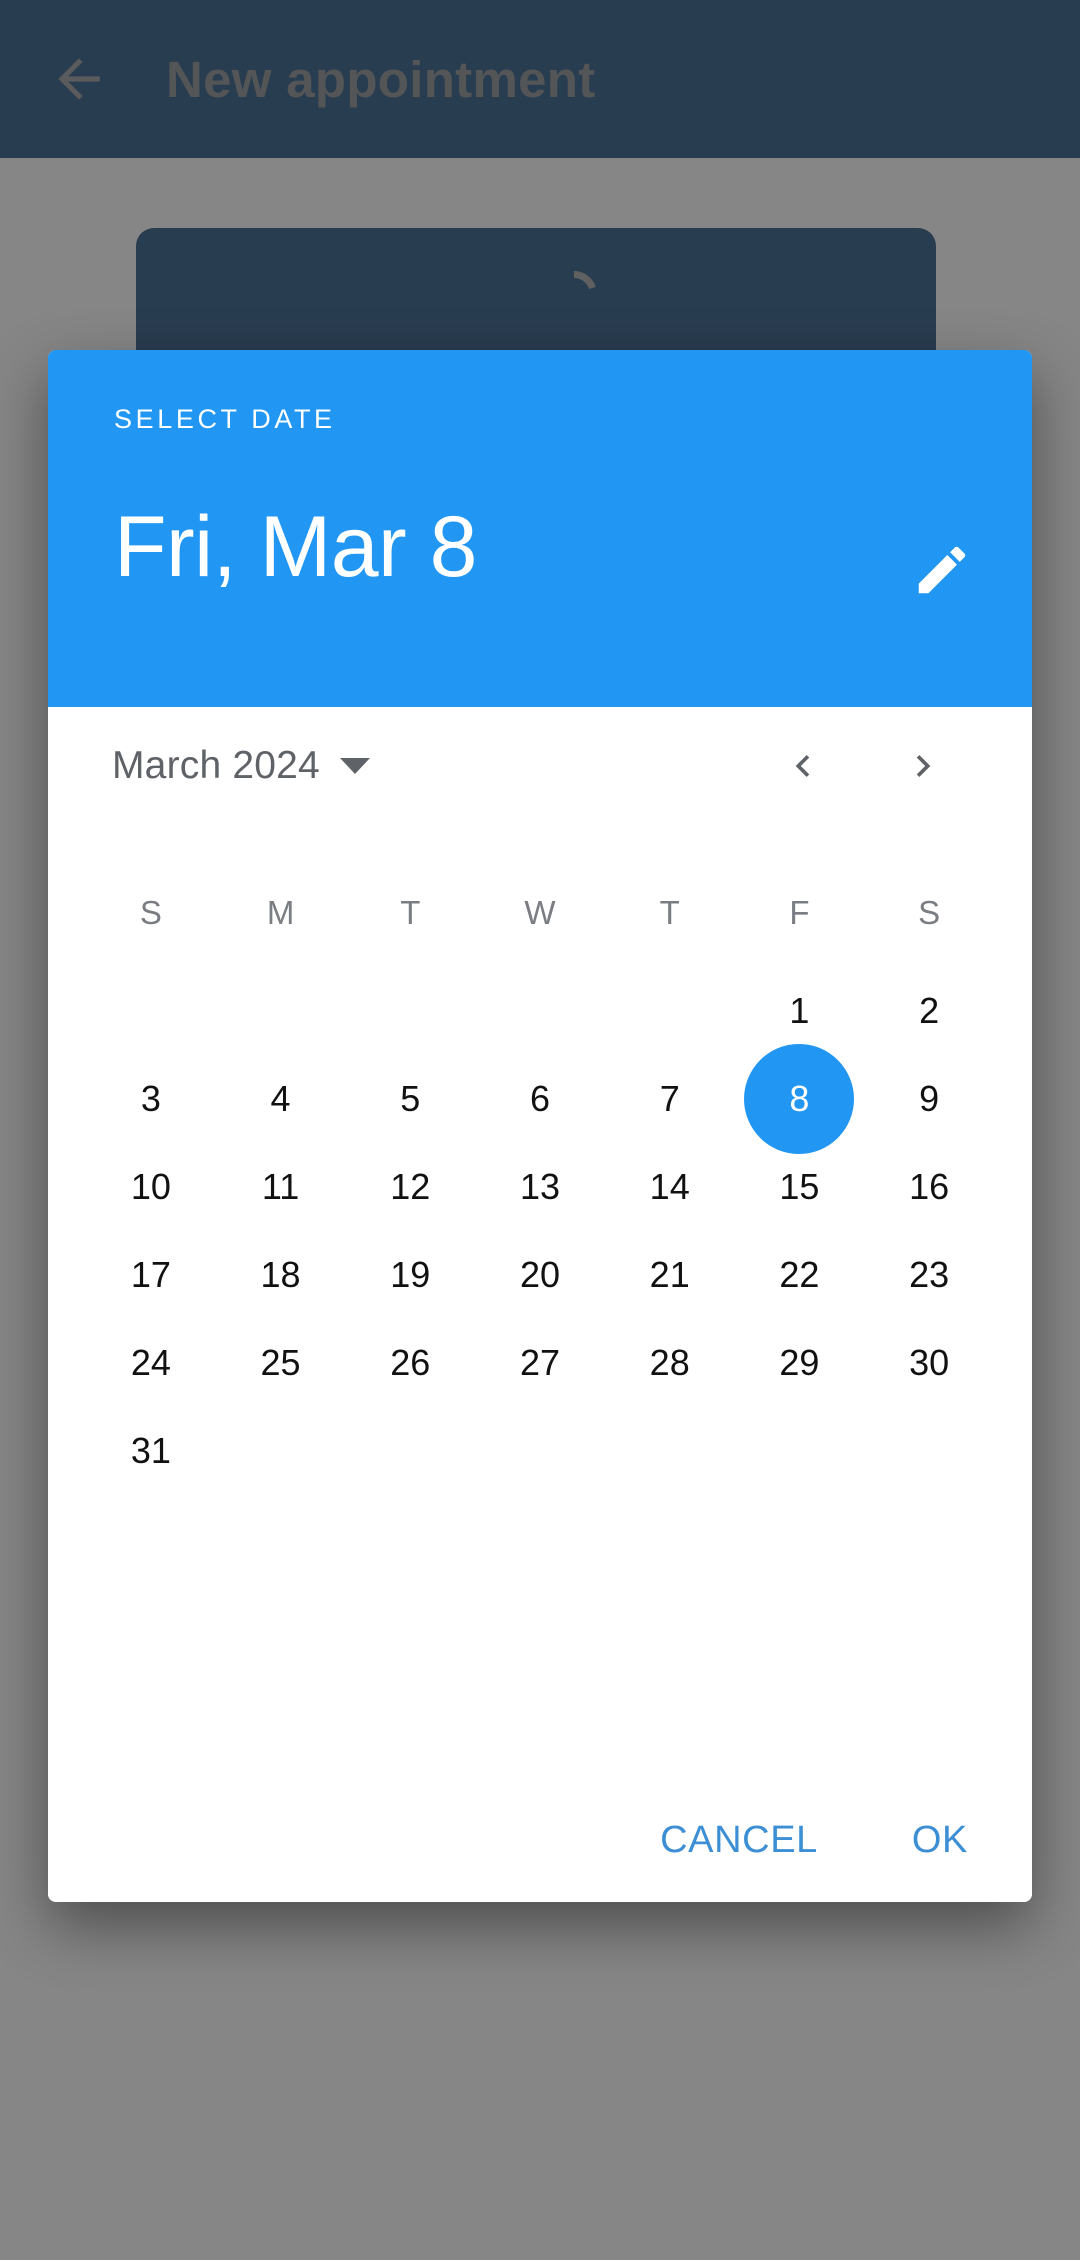 The height and width of the screenshot is (2260, 1080). I want to click on calendar-day-20: 20, so click(540, 1275).